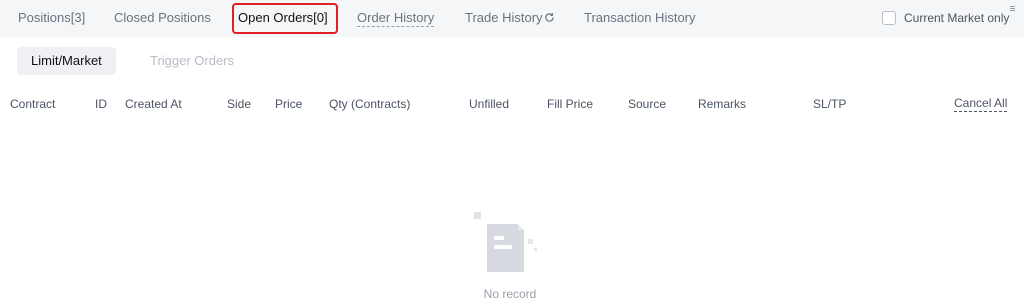  Describe the element at coordinates (647, 104) in the screenshot. I see `col-source: Source` at that location.